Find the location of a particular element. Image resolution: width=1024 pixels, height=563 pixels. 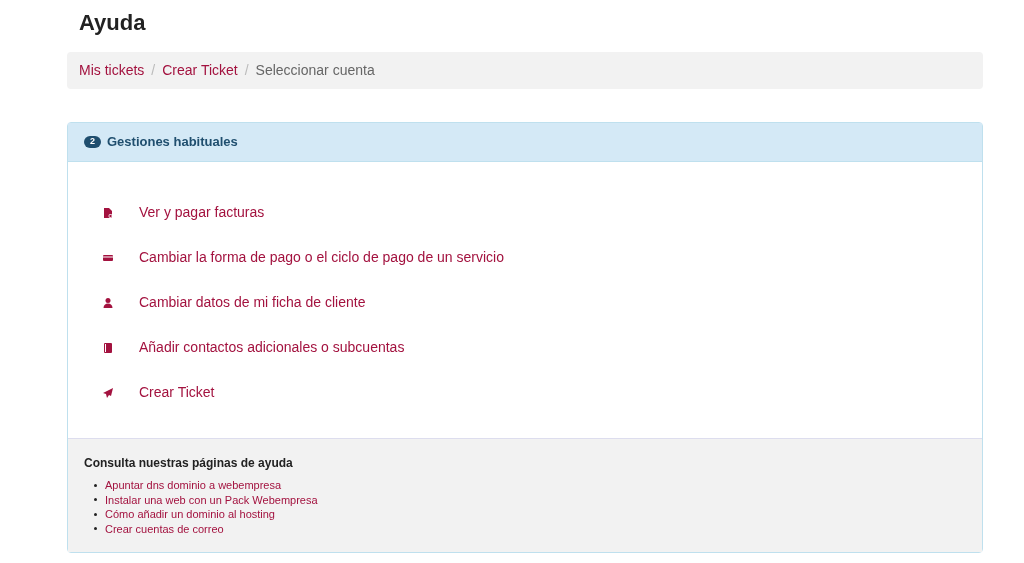

help-link: Crear cuentas de correo is located at coordinates (164, 528).